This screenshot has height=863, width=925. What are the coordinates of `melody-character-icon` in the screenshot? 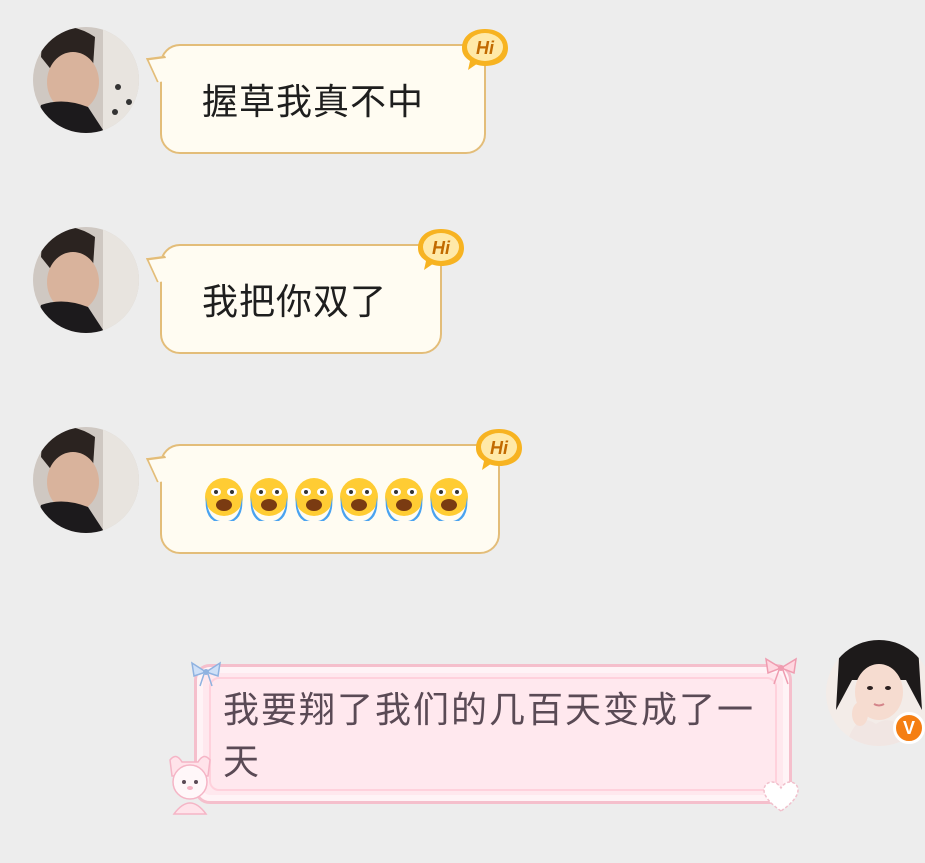 It's located at (190, 787).